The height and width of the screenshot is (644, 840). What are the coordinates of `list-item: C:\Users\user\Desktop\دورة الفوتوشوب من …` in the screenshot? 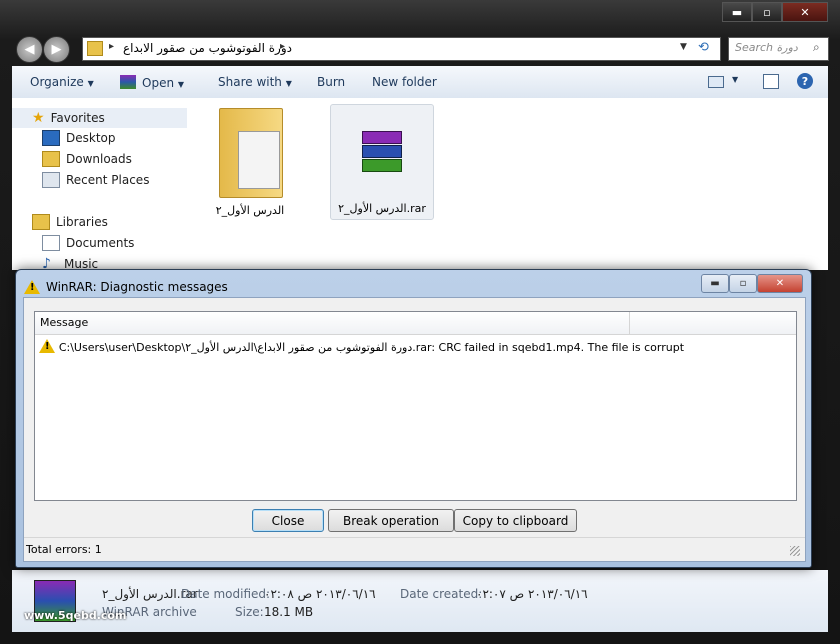 It's located at (416, 348).